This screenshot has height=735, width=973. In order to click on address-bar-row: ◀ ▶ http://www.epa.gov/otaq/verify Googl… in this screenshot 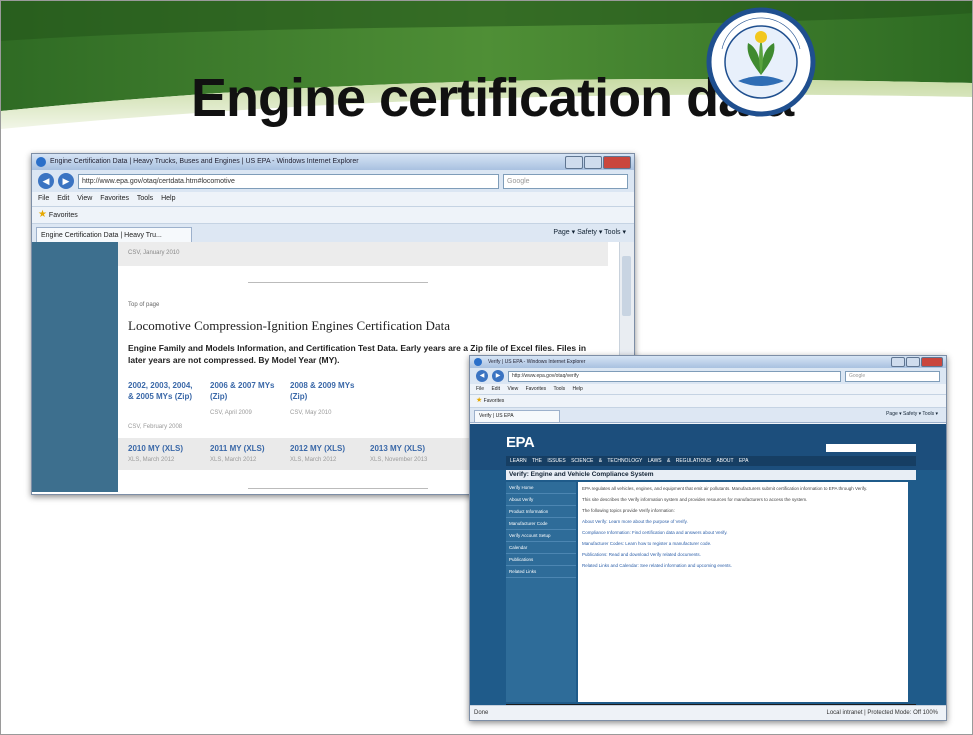, I will do `click(708, 376)`.